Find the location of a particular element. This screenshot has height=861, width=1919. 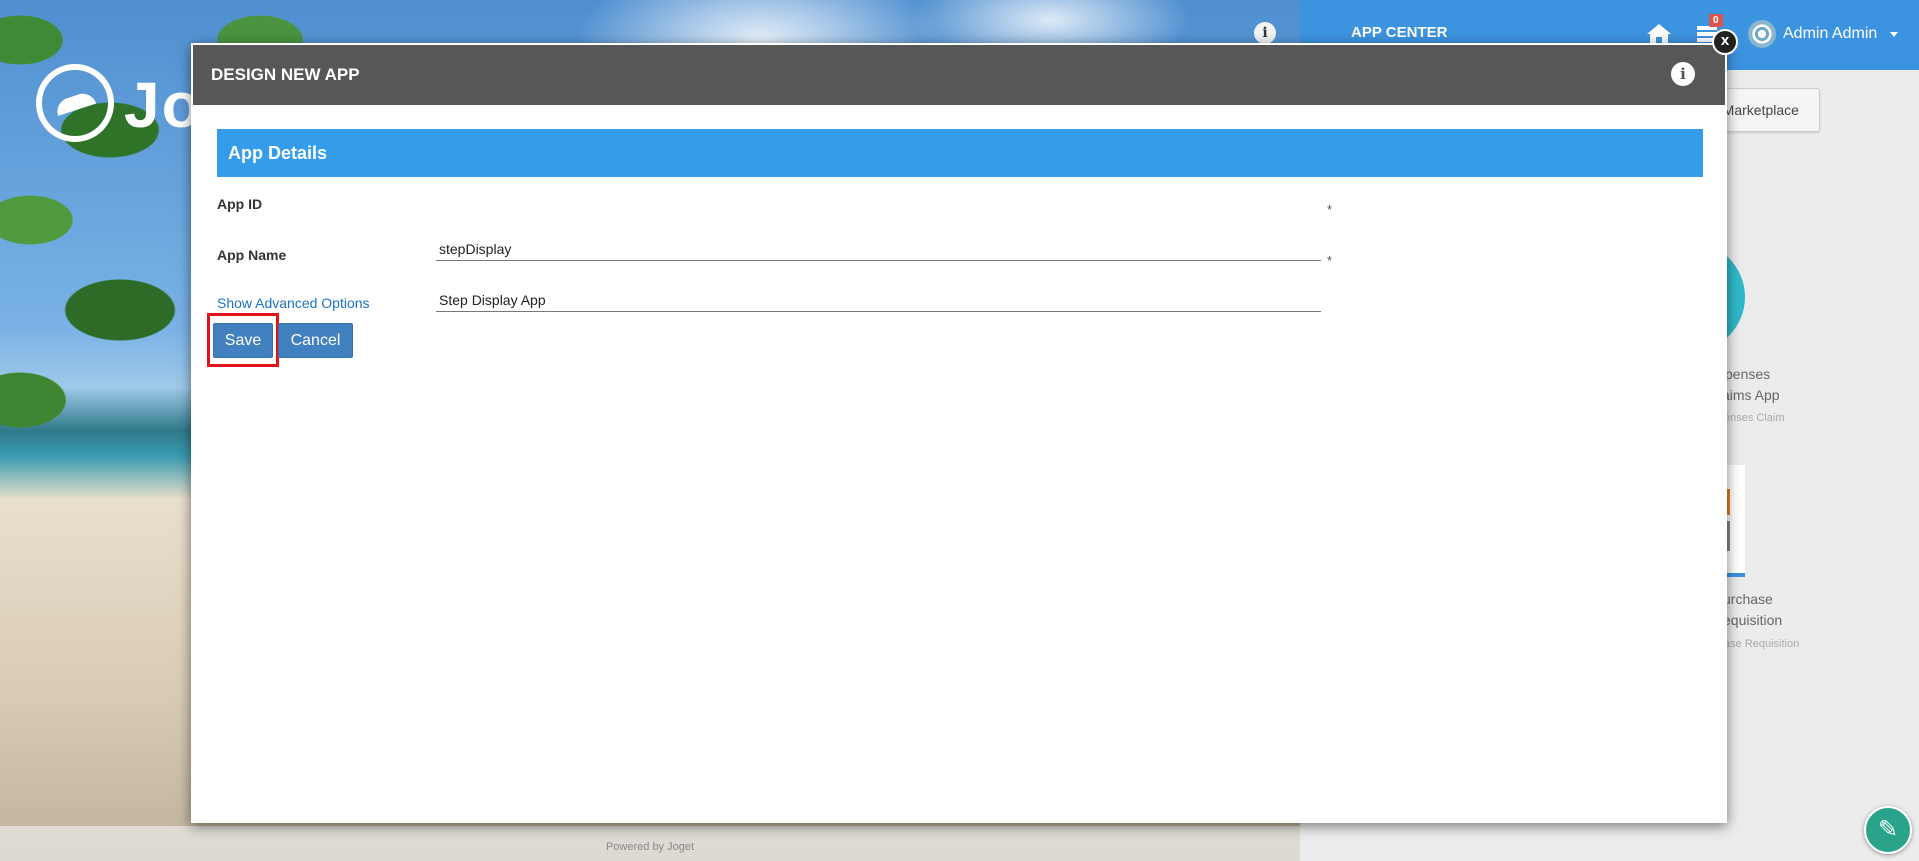

app-subtitle: enses Claim is located at coordinates (1754, 418).